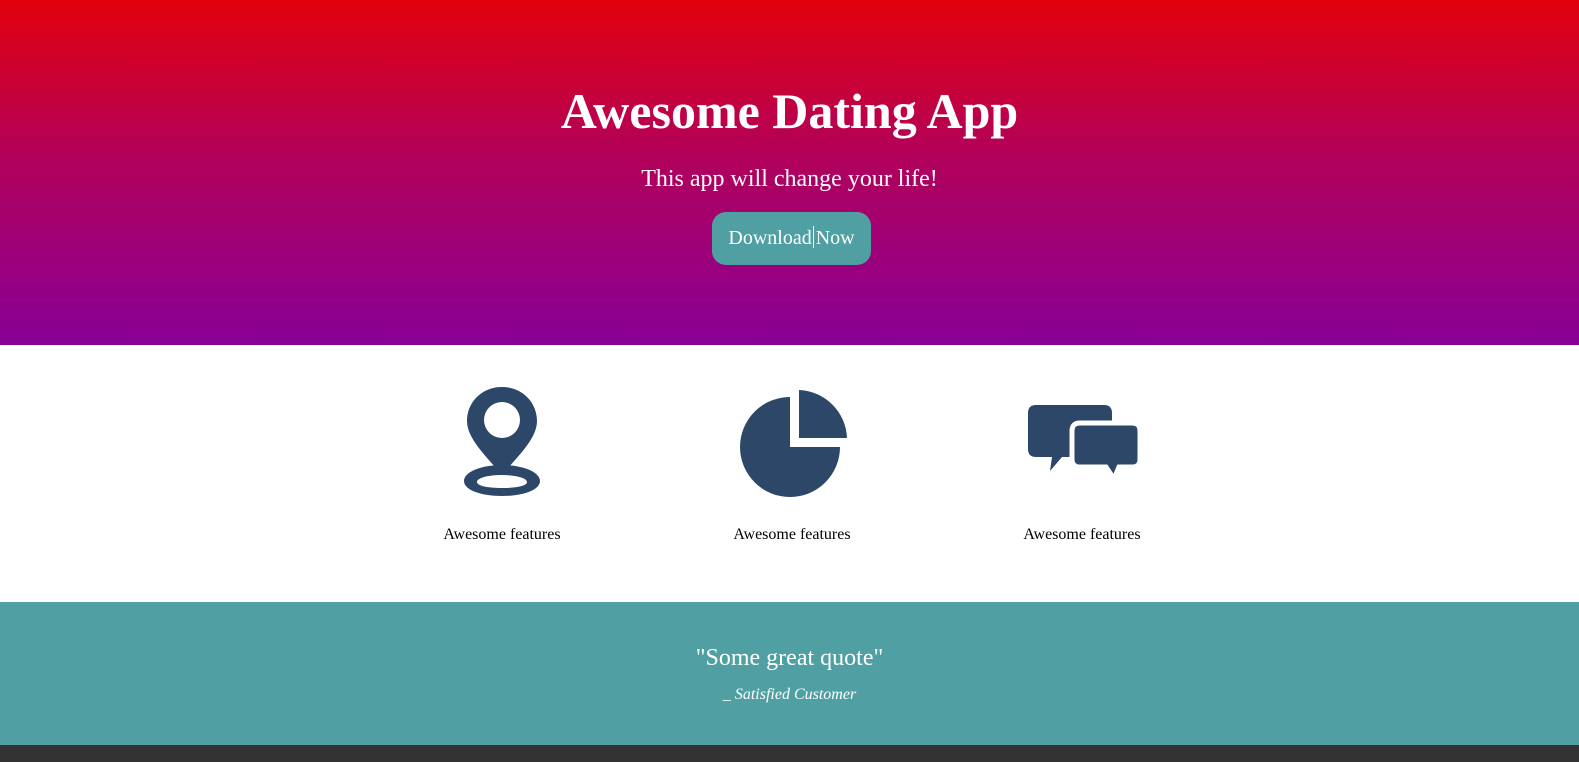  What do you see at coordinates (789, 179) in the screenshot?
I see `hero-subtitle: This app will change your life!` at bounding box center [789, 179].